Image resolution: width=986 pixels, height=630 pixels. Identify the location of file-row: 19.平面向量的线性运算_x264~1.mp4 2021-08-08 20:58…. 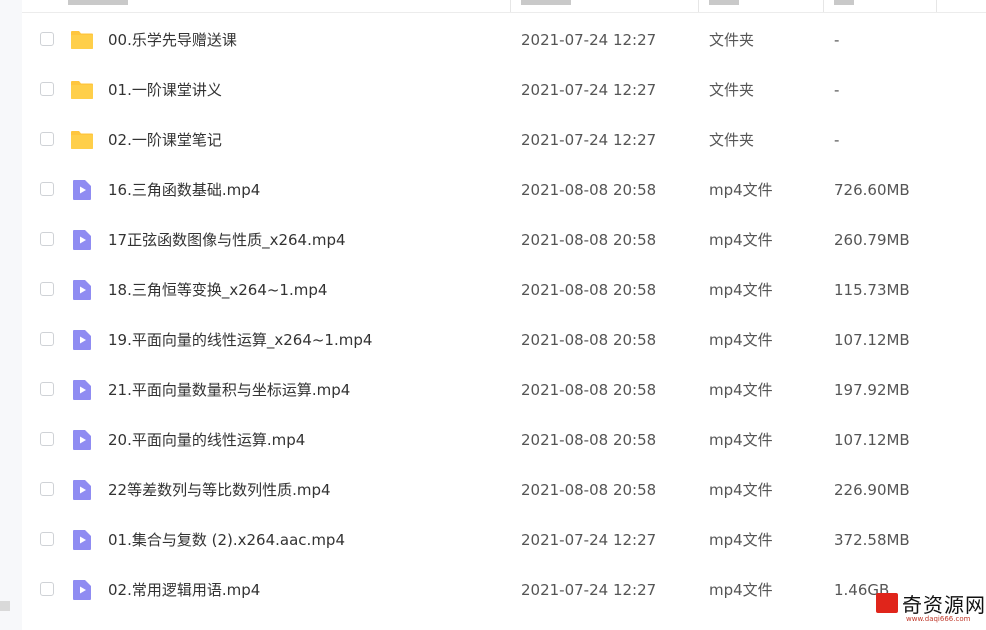
(504, 340).